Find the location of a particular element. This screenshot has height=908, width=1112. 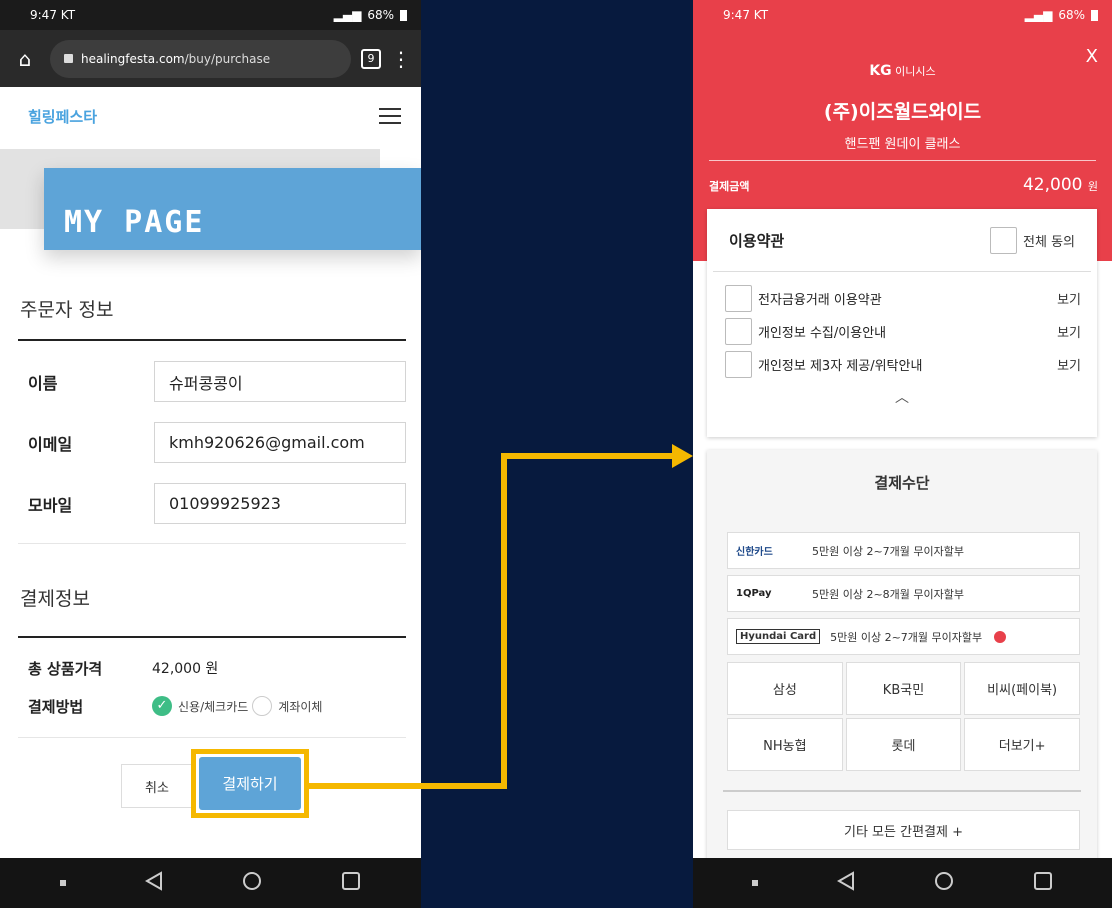

promo-shinhan: 신한카드 5만원 이상 2~7개월 무이자할부 is located at coordinates (903, 550).